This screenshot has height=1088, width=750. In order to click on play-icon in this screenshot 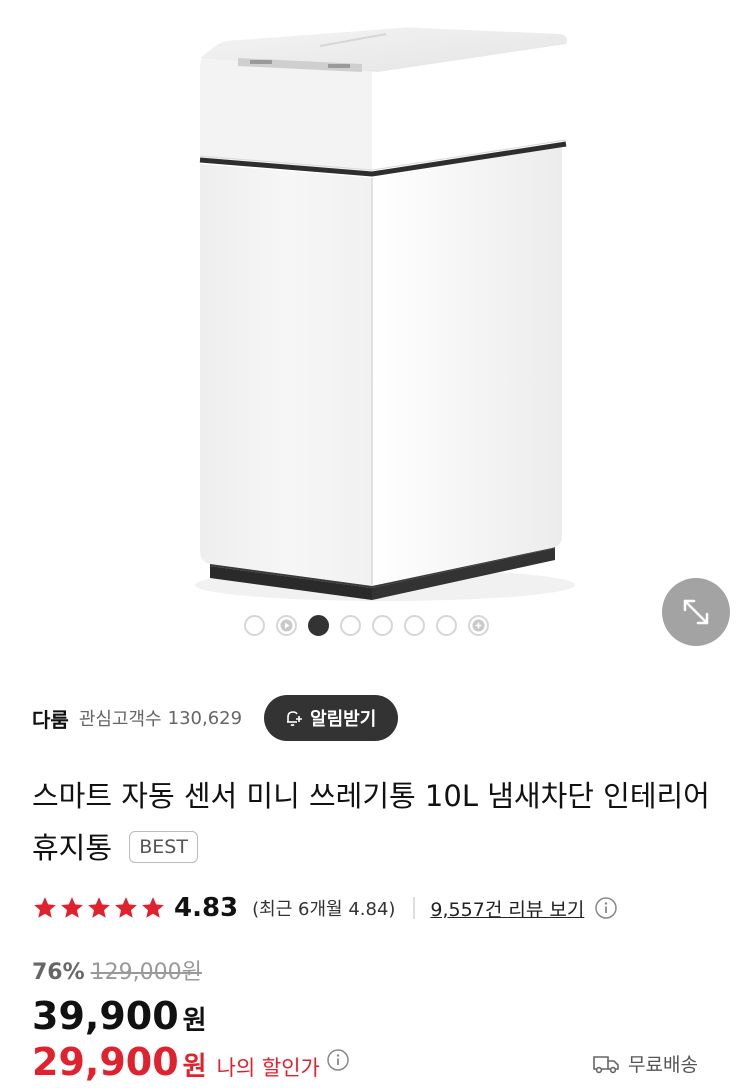, I will do `click(286, 625)`.